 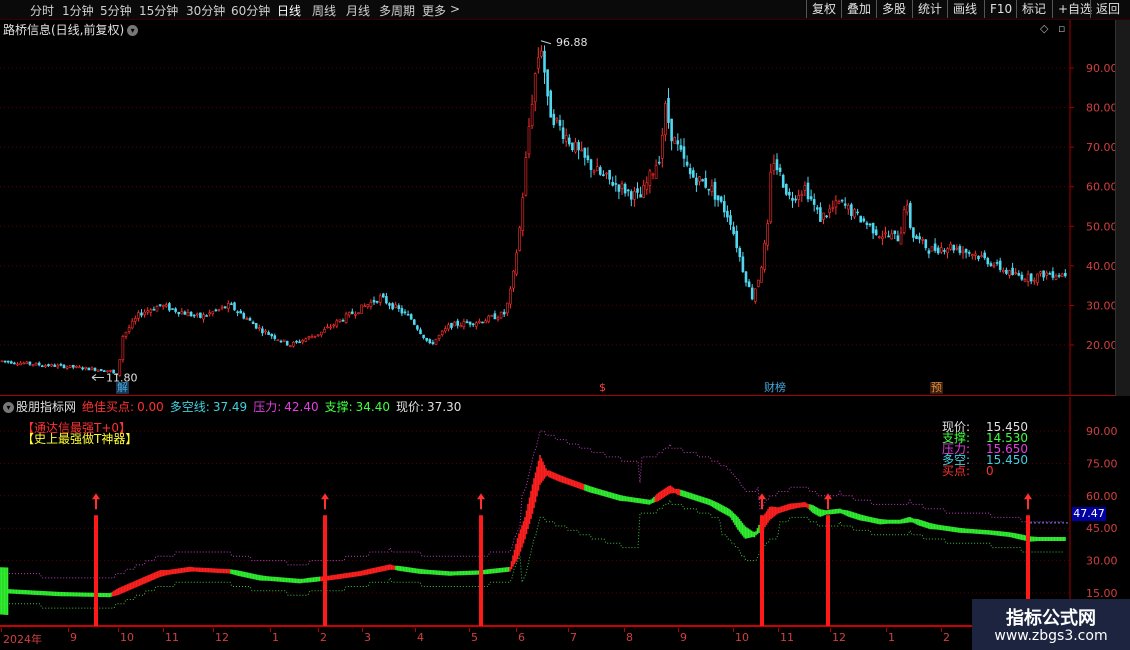 I want to click on tab-2: 1分钟, so click(x=78, y=10).